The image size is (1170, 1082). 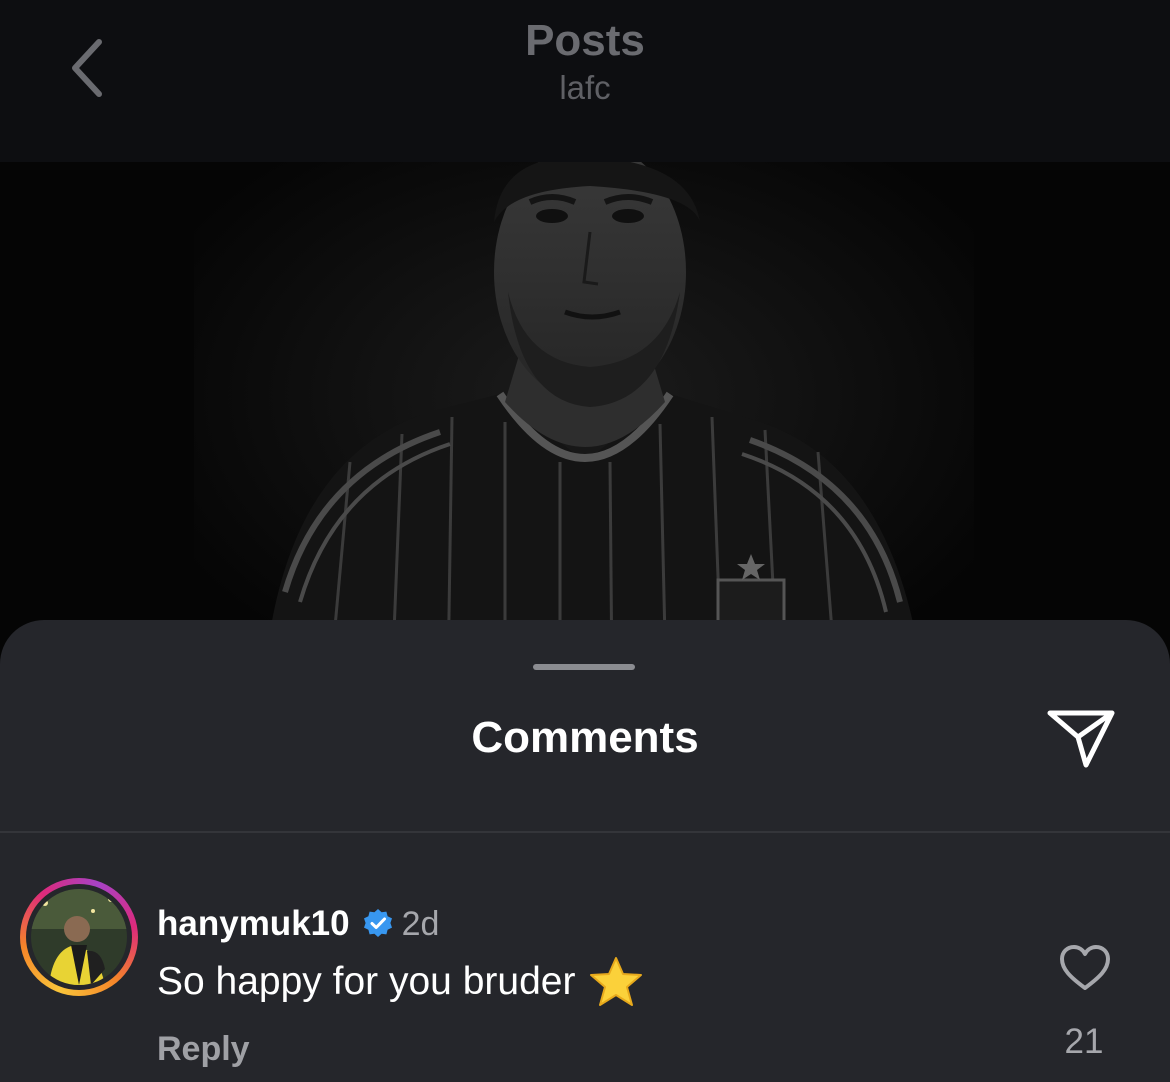 What do you see at coordinates (584, 667) in the screenshot?
I see `sheet-grabber-handle` at bounding box center [584, 667].